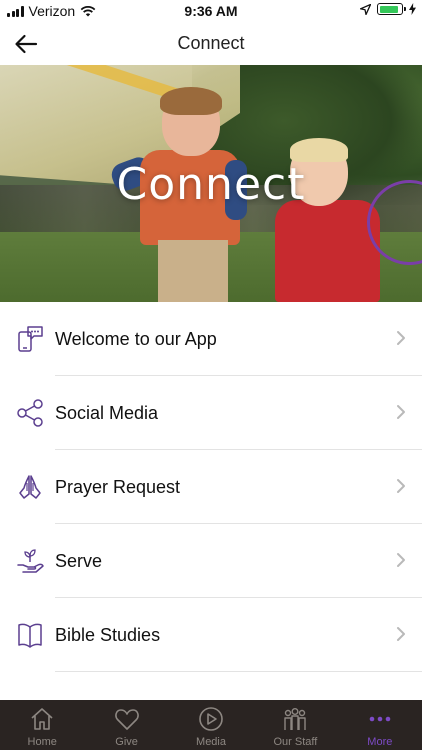  I want to click on tab-home: Home, so click(42, 725).